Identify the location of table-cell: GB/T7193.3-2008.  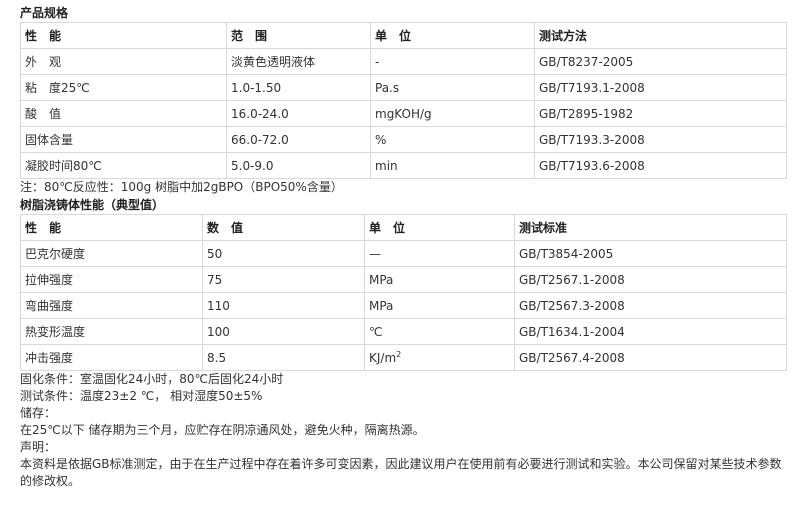
(660, 139).